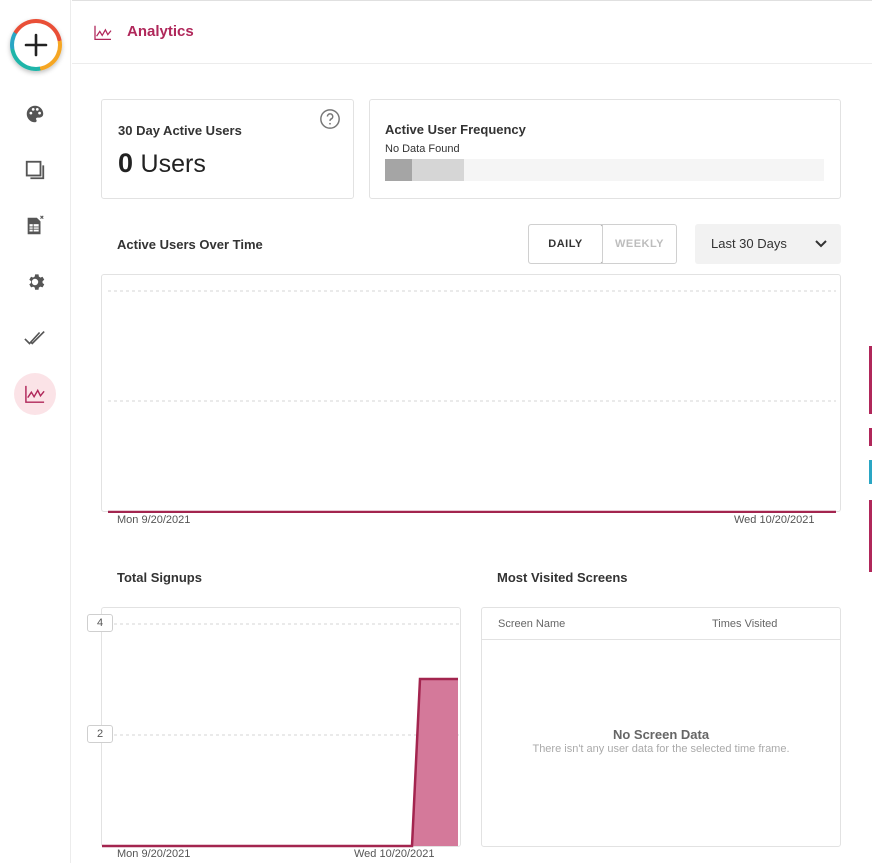 The width and height of the screenshot is (872, 863). Describe the element at coordinates (100, 734) in the screenshot. I see `signups-y-tick-2: 2` at that location.